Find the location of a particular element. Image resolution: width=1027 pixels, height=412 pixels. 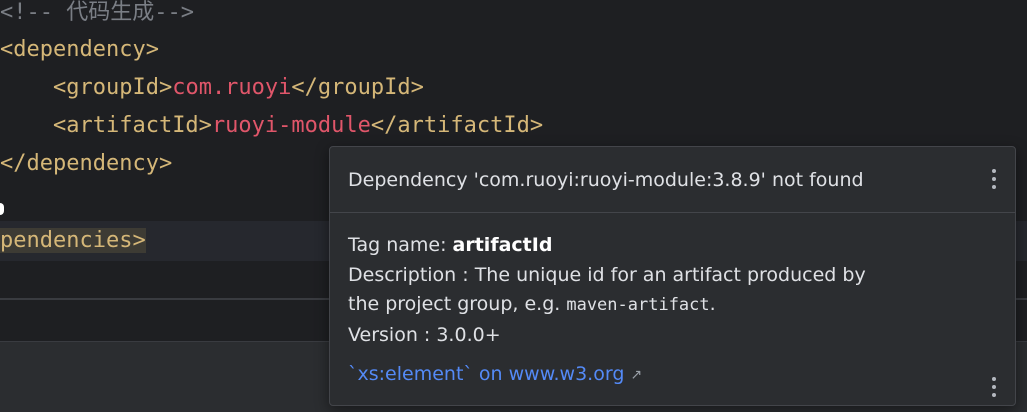

matched-tag-highlight: pendencies> is located at coordinates (73, 240).